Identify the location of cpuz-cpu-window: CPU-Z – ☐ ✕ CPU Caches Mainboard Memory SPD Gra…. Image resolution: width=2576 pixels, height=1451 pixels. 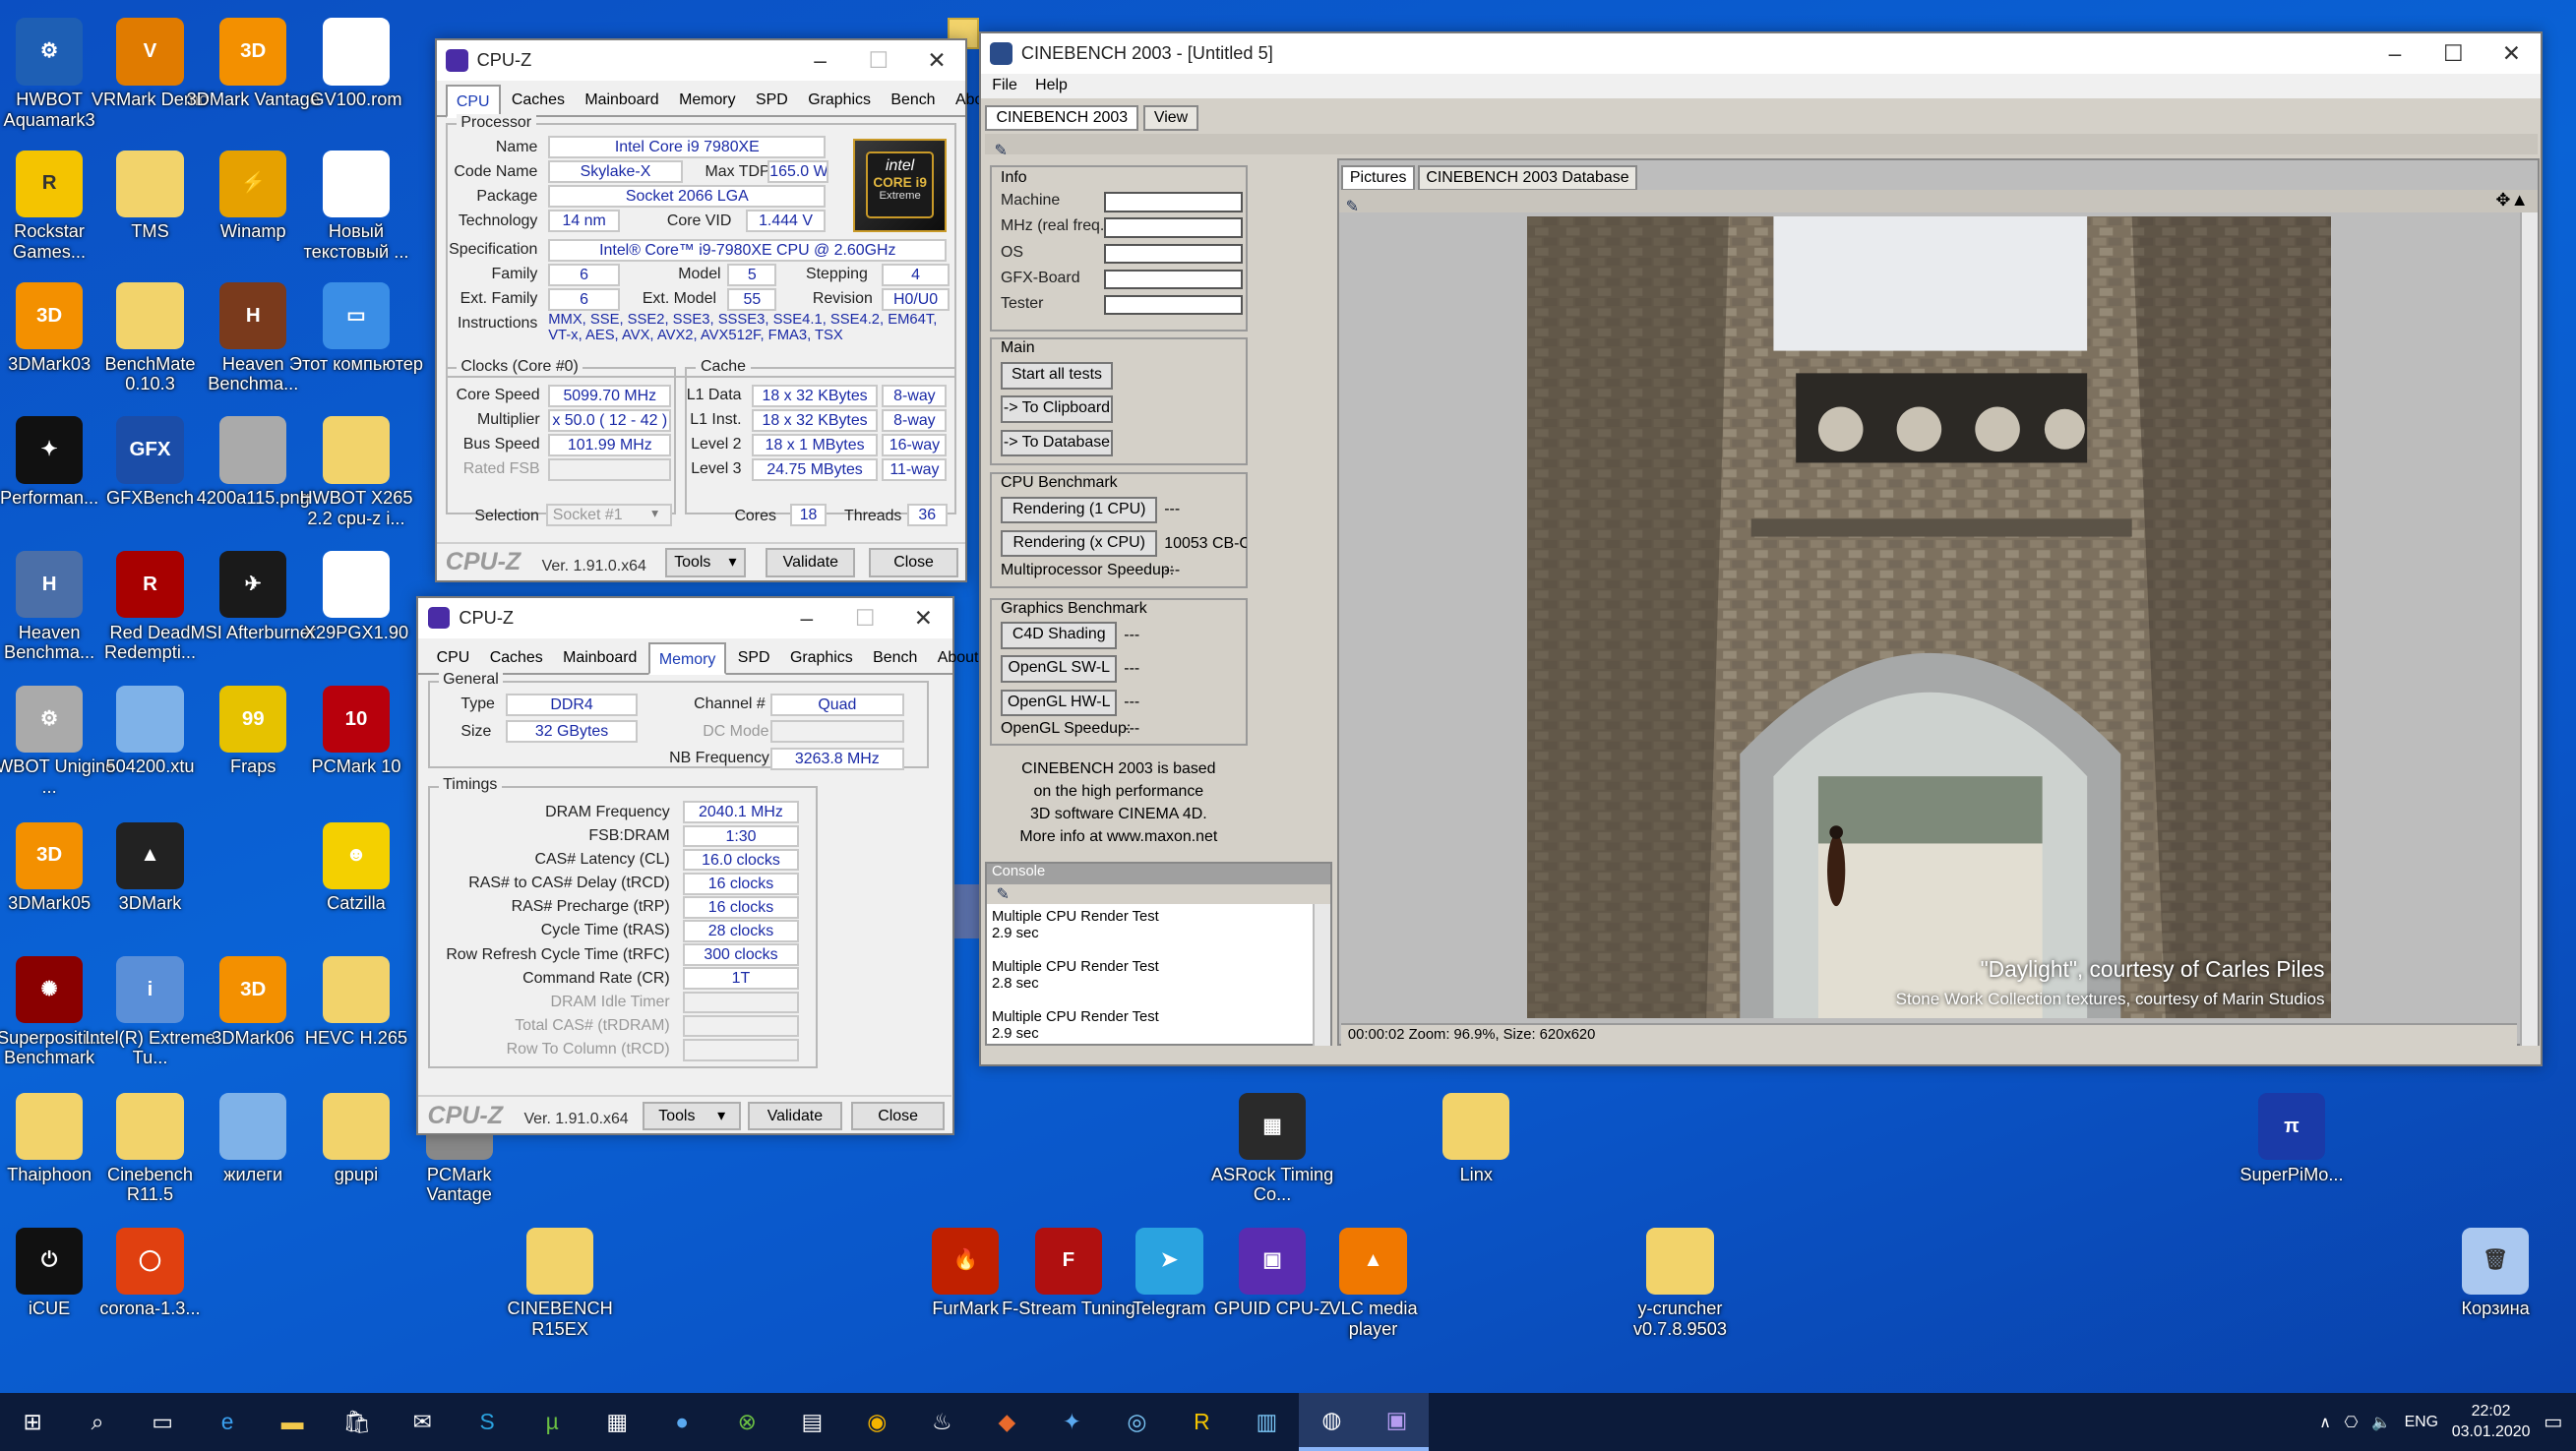
(715, 309).